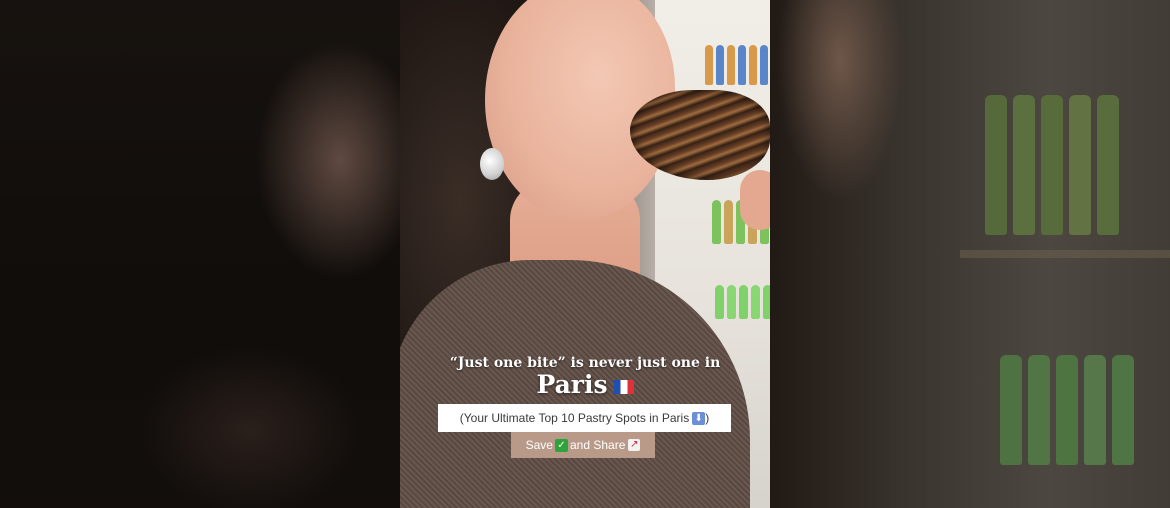 The image size is (1170, 508). I want to click on city-name: Paris, so click(572, 384).